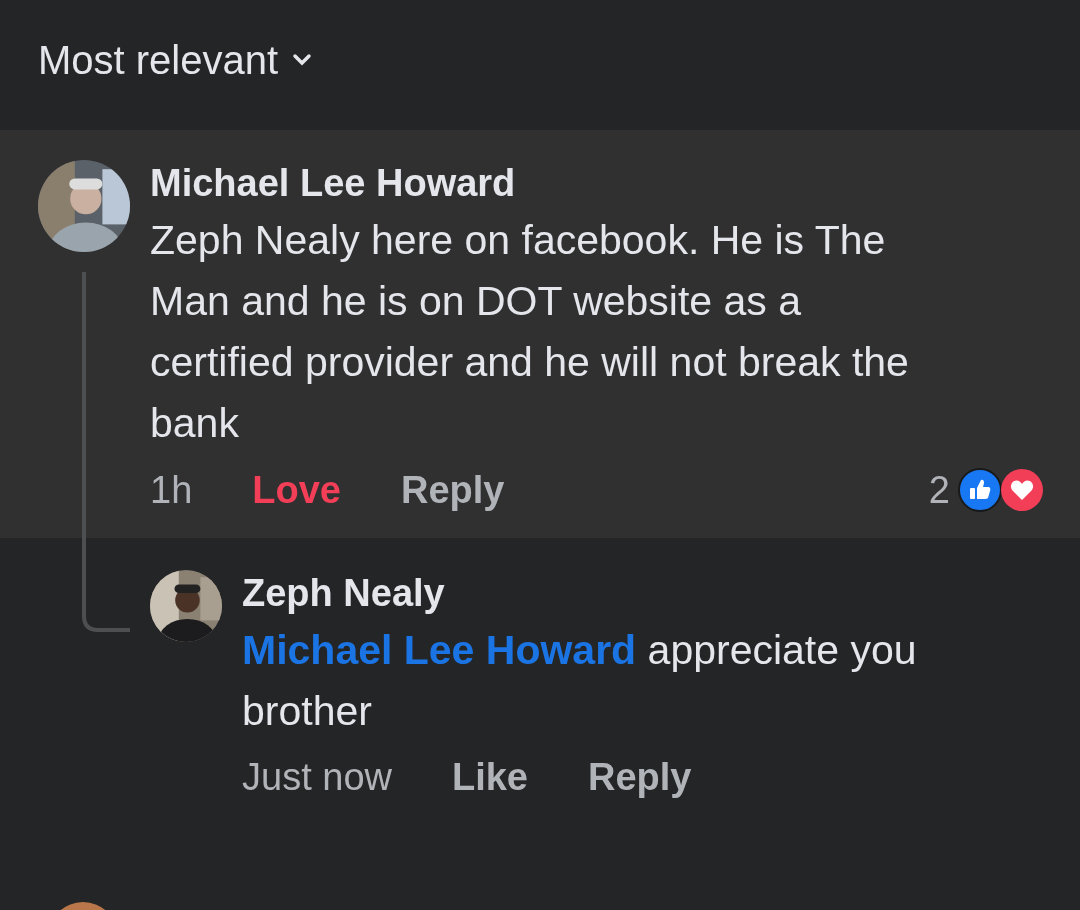  Describe the element at coordinates (296, 490) in the screenshot. I see `comment-action-button: Love` at that location.